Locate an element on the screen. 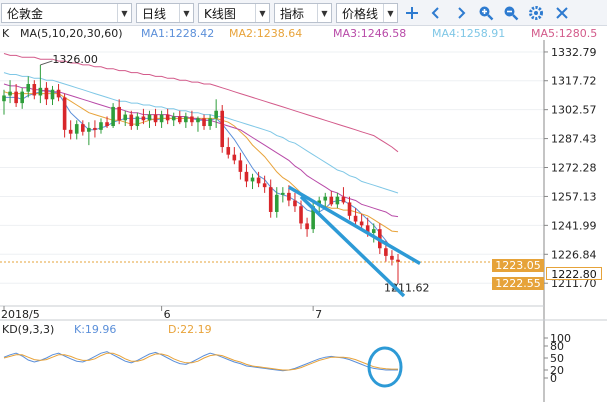 This screenshot has width=607, height=402. y-tick-label: 1287.43 is located at coordinates (574, 139).